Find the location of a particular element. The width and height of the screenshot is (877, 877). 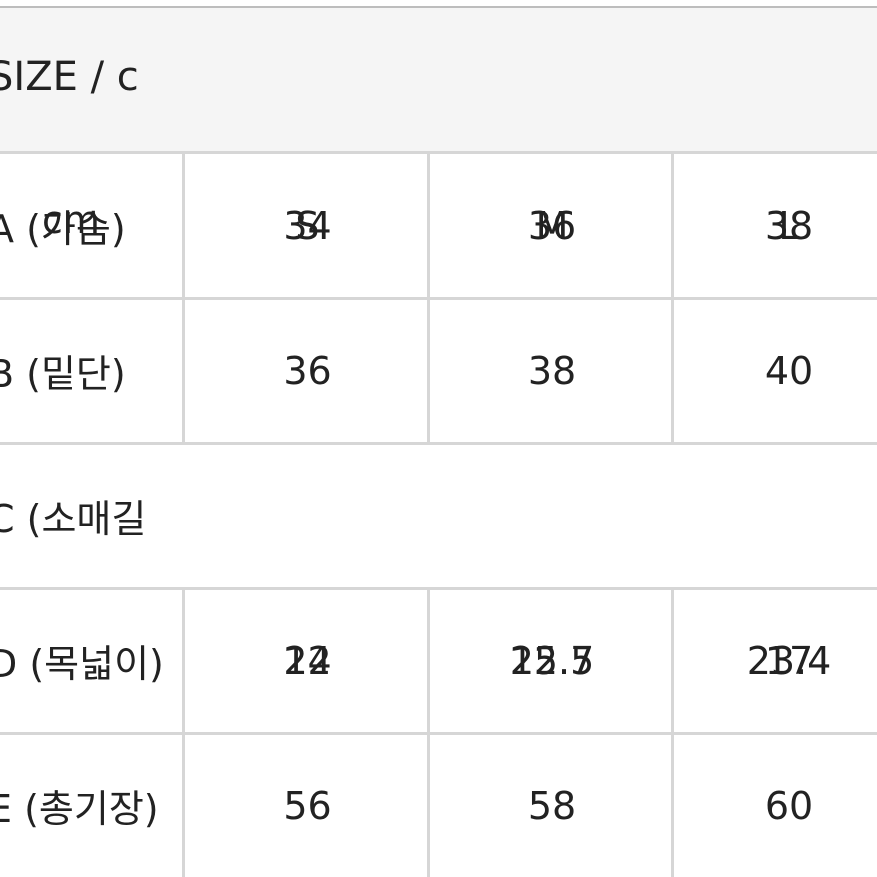

row-label: E (총기장) is located at coordinates (79, 809).